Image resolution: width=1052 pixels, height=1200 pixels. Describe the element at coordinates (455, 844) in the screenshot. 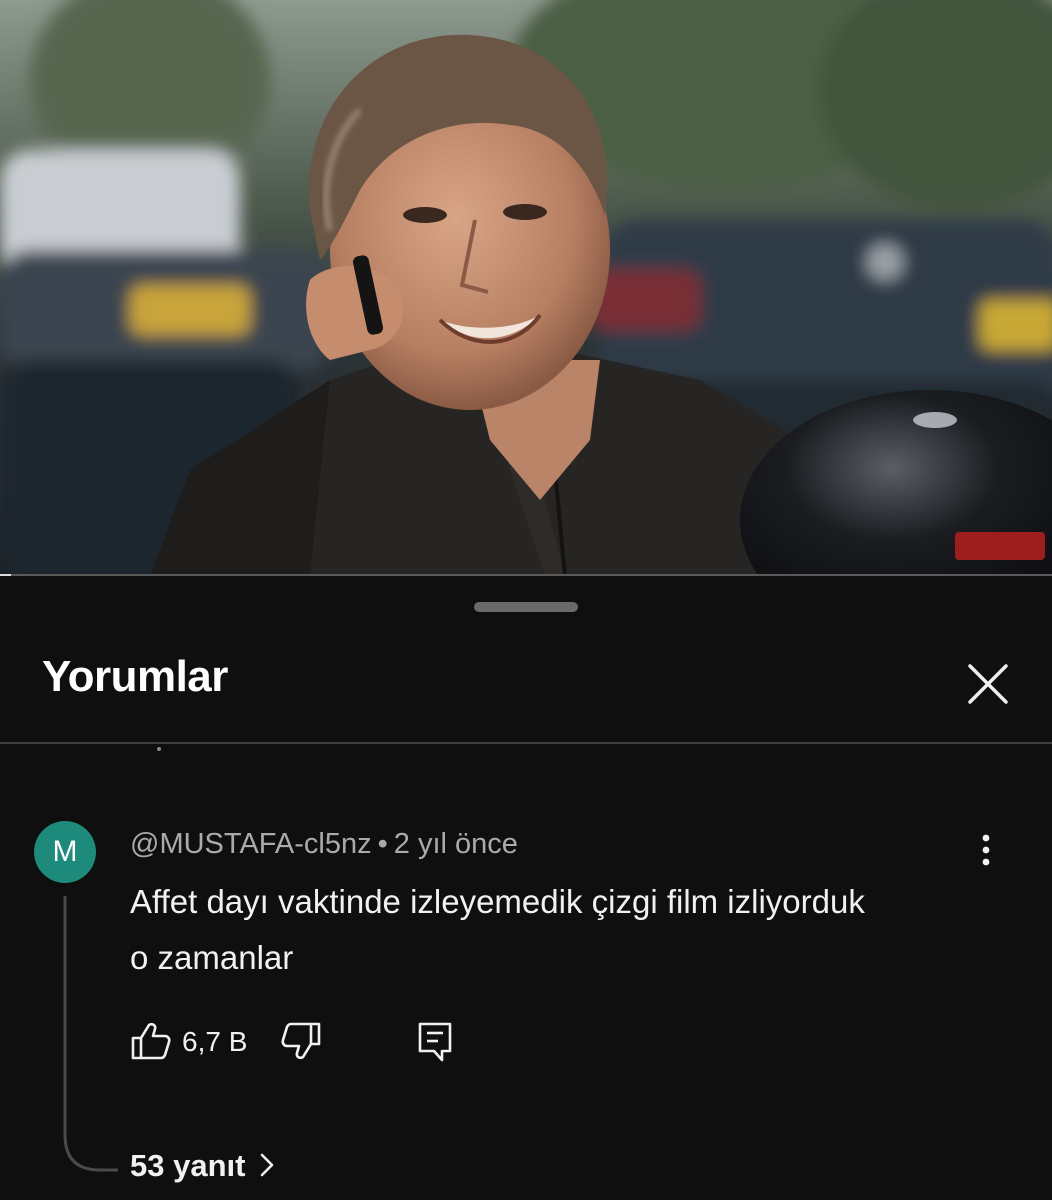

I see `comment-timestamp: 2 yıl önce` at that location.